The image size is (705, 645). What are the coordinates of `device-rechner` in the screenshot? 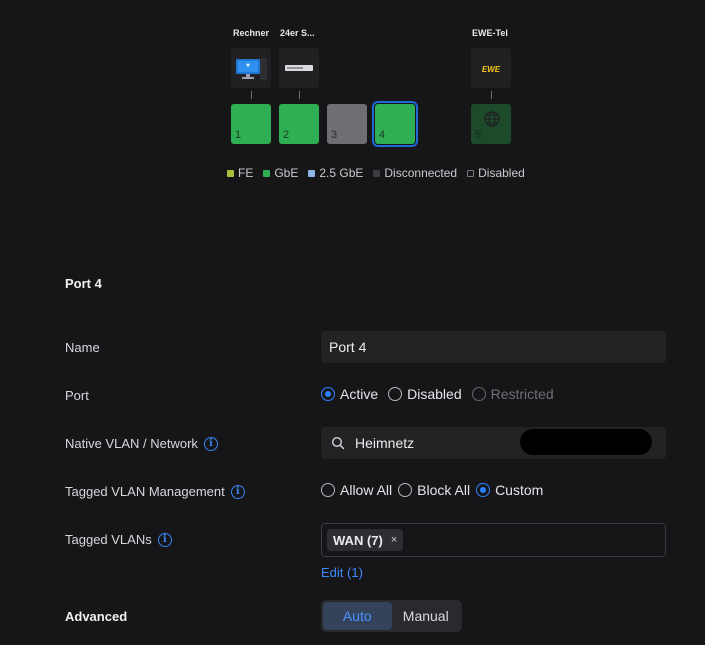 It's located at (251, 68).